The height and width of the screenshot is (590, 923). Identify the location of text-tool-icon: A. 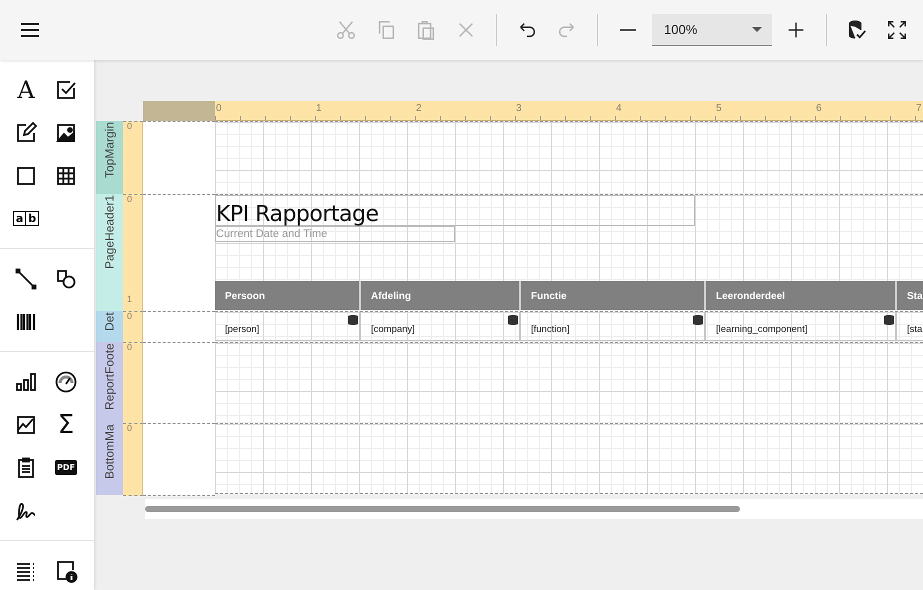
(26, 90).